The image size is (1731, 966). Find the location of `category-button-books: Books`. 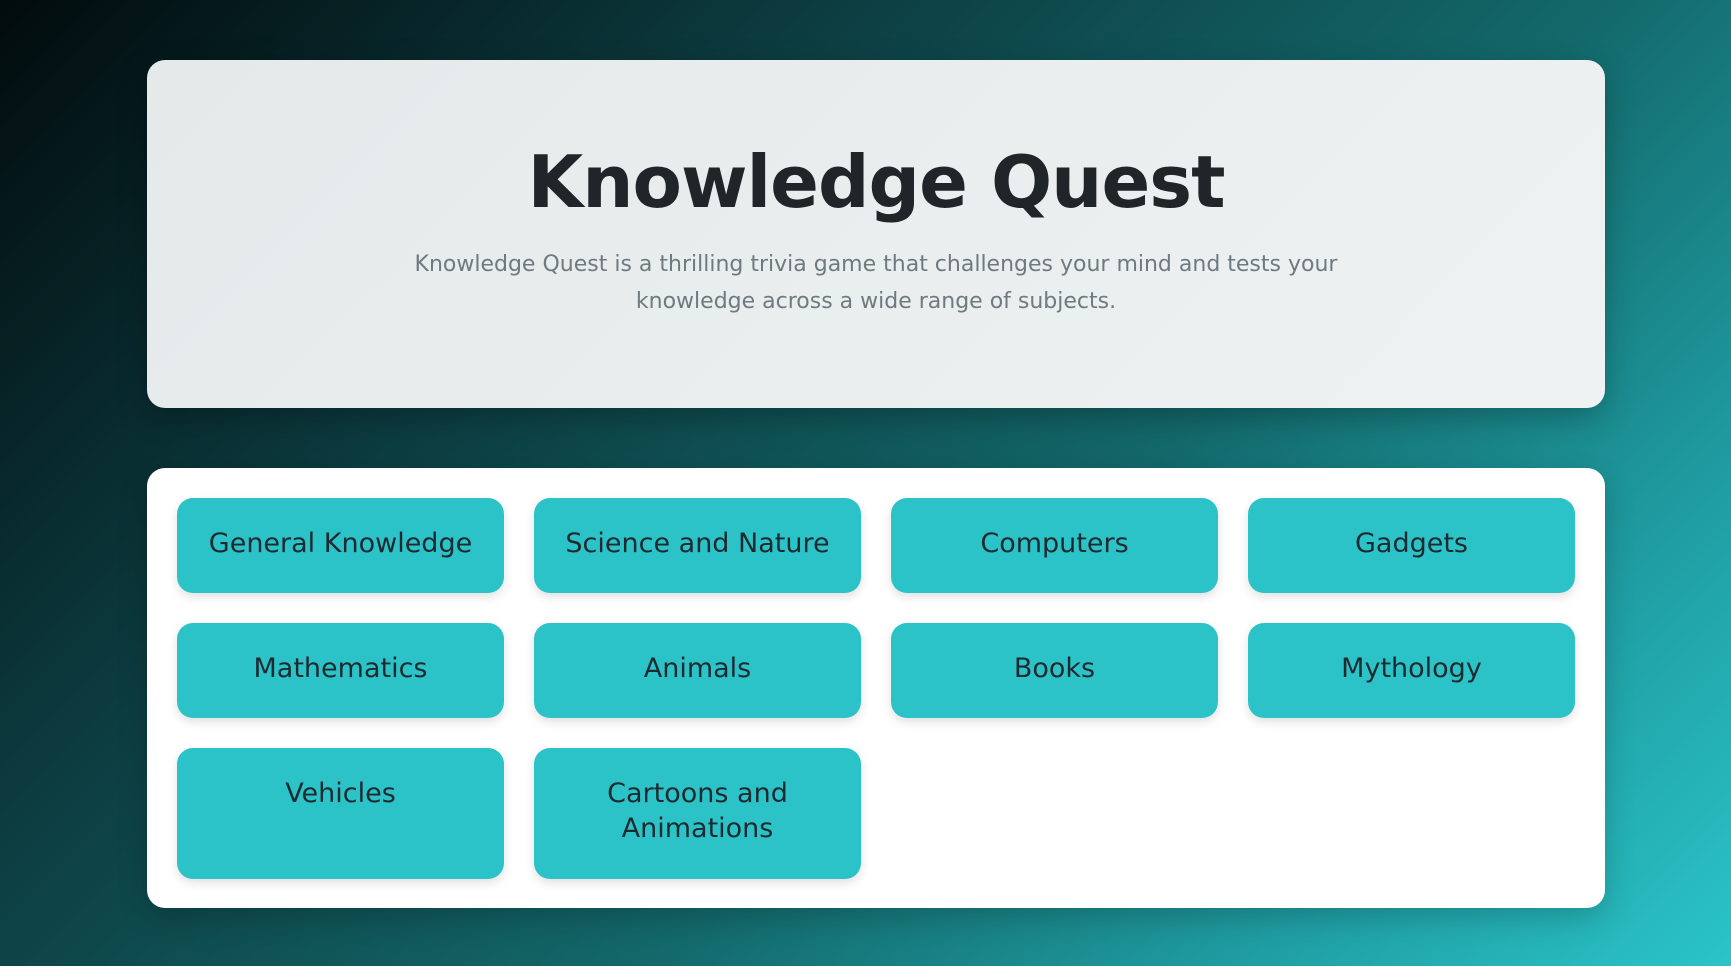

category-button-books: Books is located at coordinates (1054, 670).